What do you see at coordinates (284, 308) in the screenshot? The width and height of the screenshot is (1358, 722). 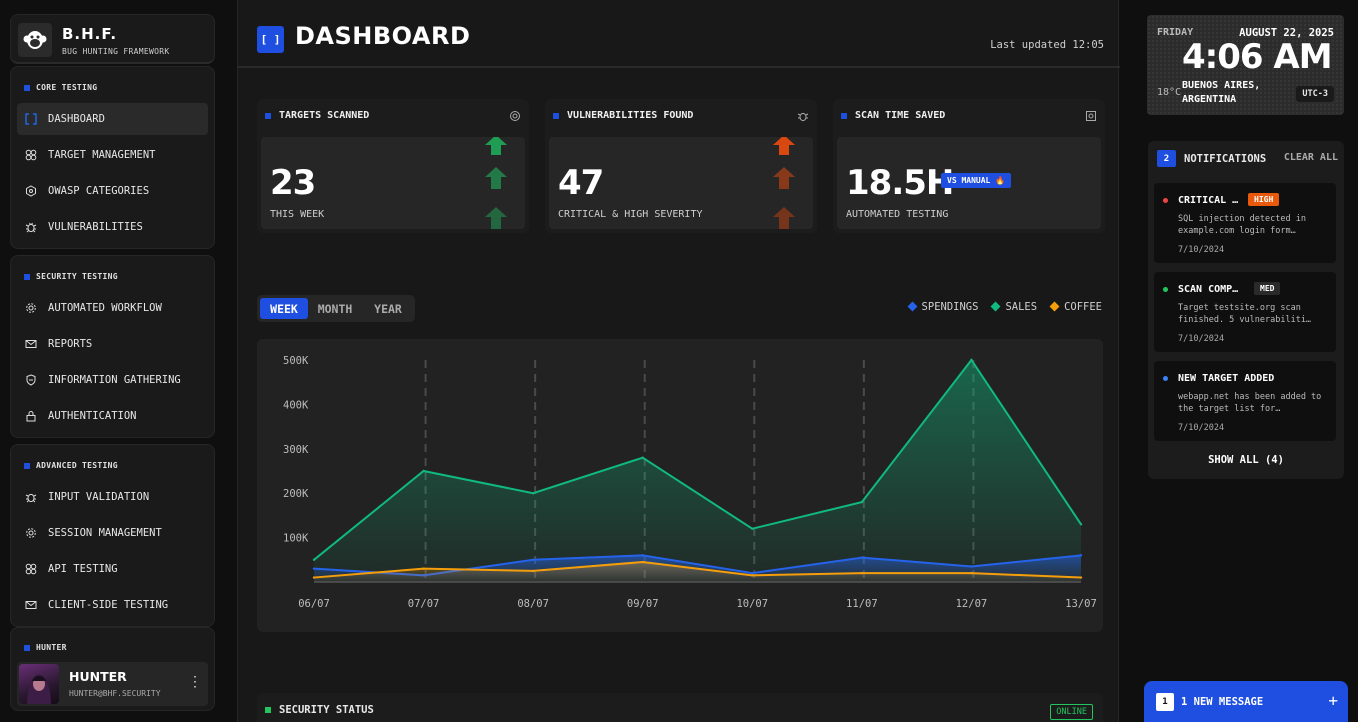 I see `tab-week: WEEK` at bounding box center [284, 308].